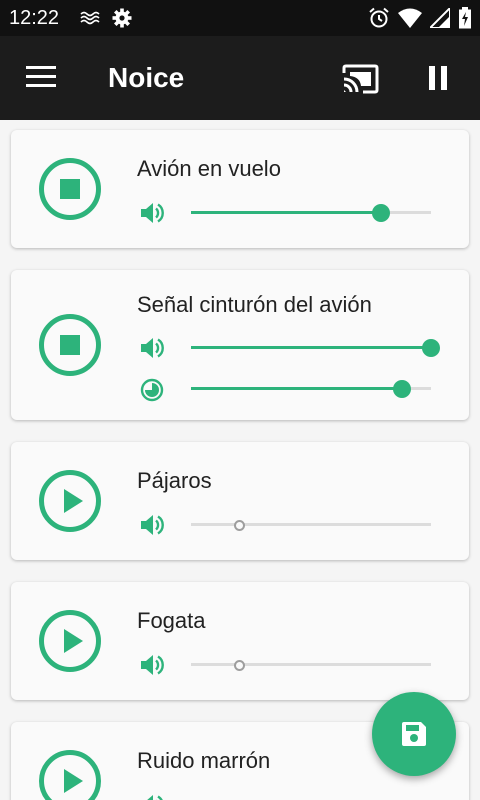 The height and width of the screenshot is (800, 480). I want to click on battery-icon, so click(465, 20).